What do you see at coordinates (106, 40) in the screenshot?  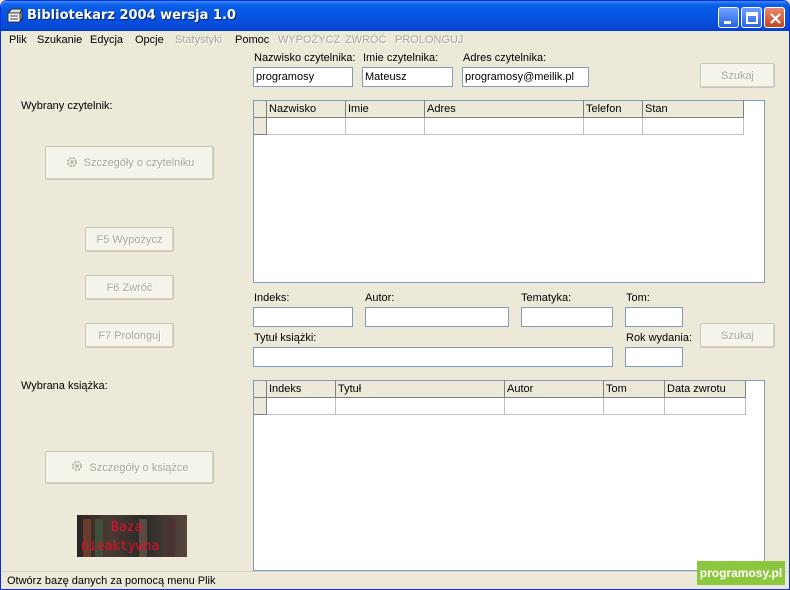 I see `menu-edycja: Edycja` at bounding box center [106, 40].